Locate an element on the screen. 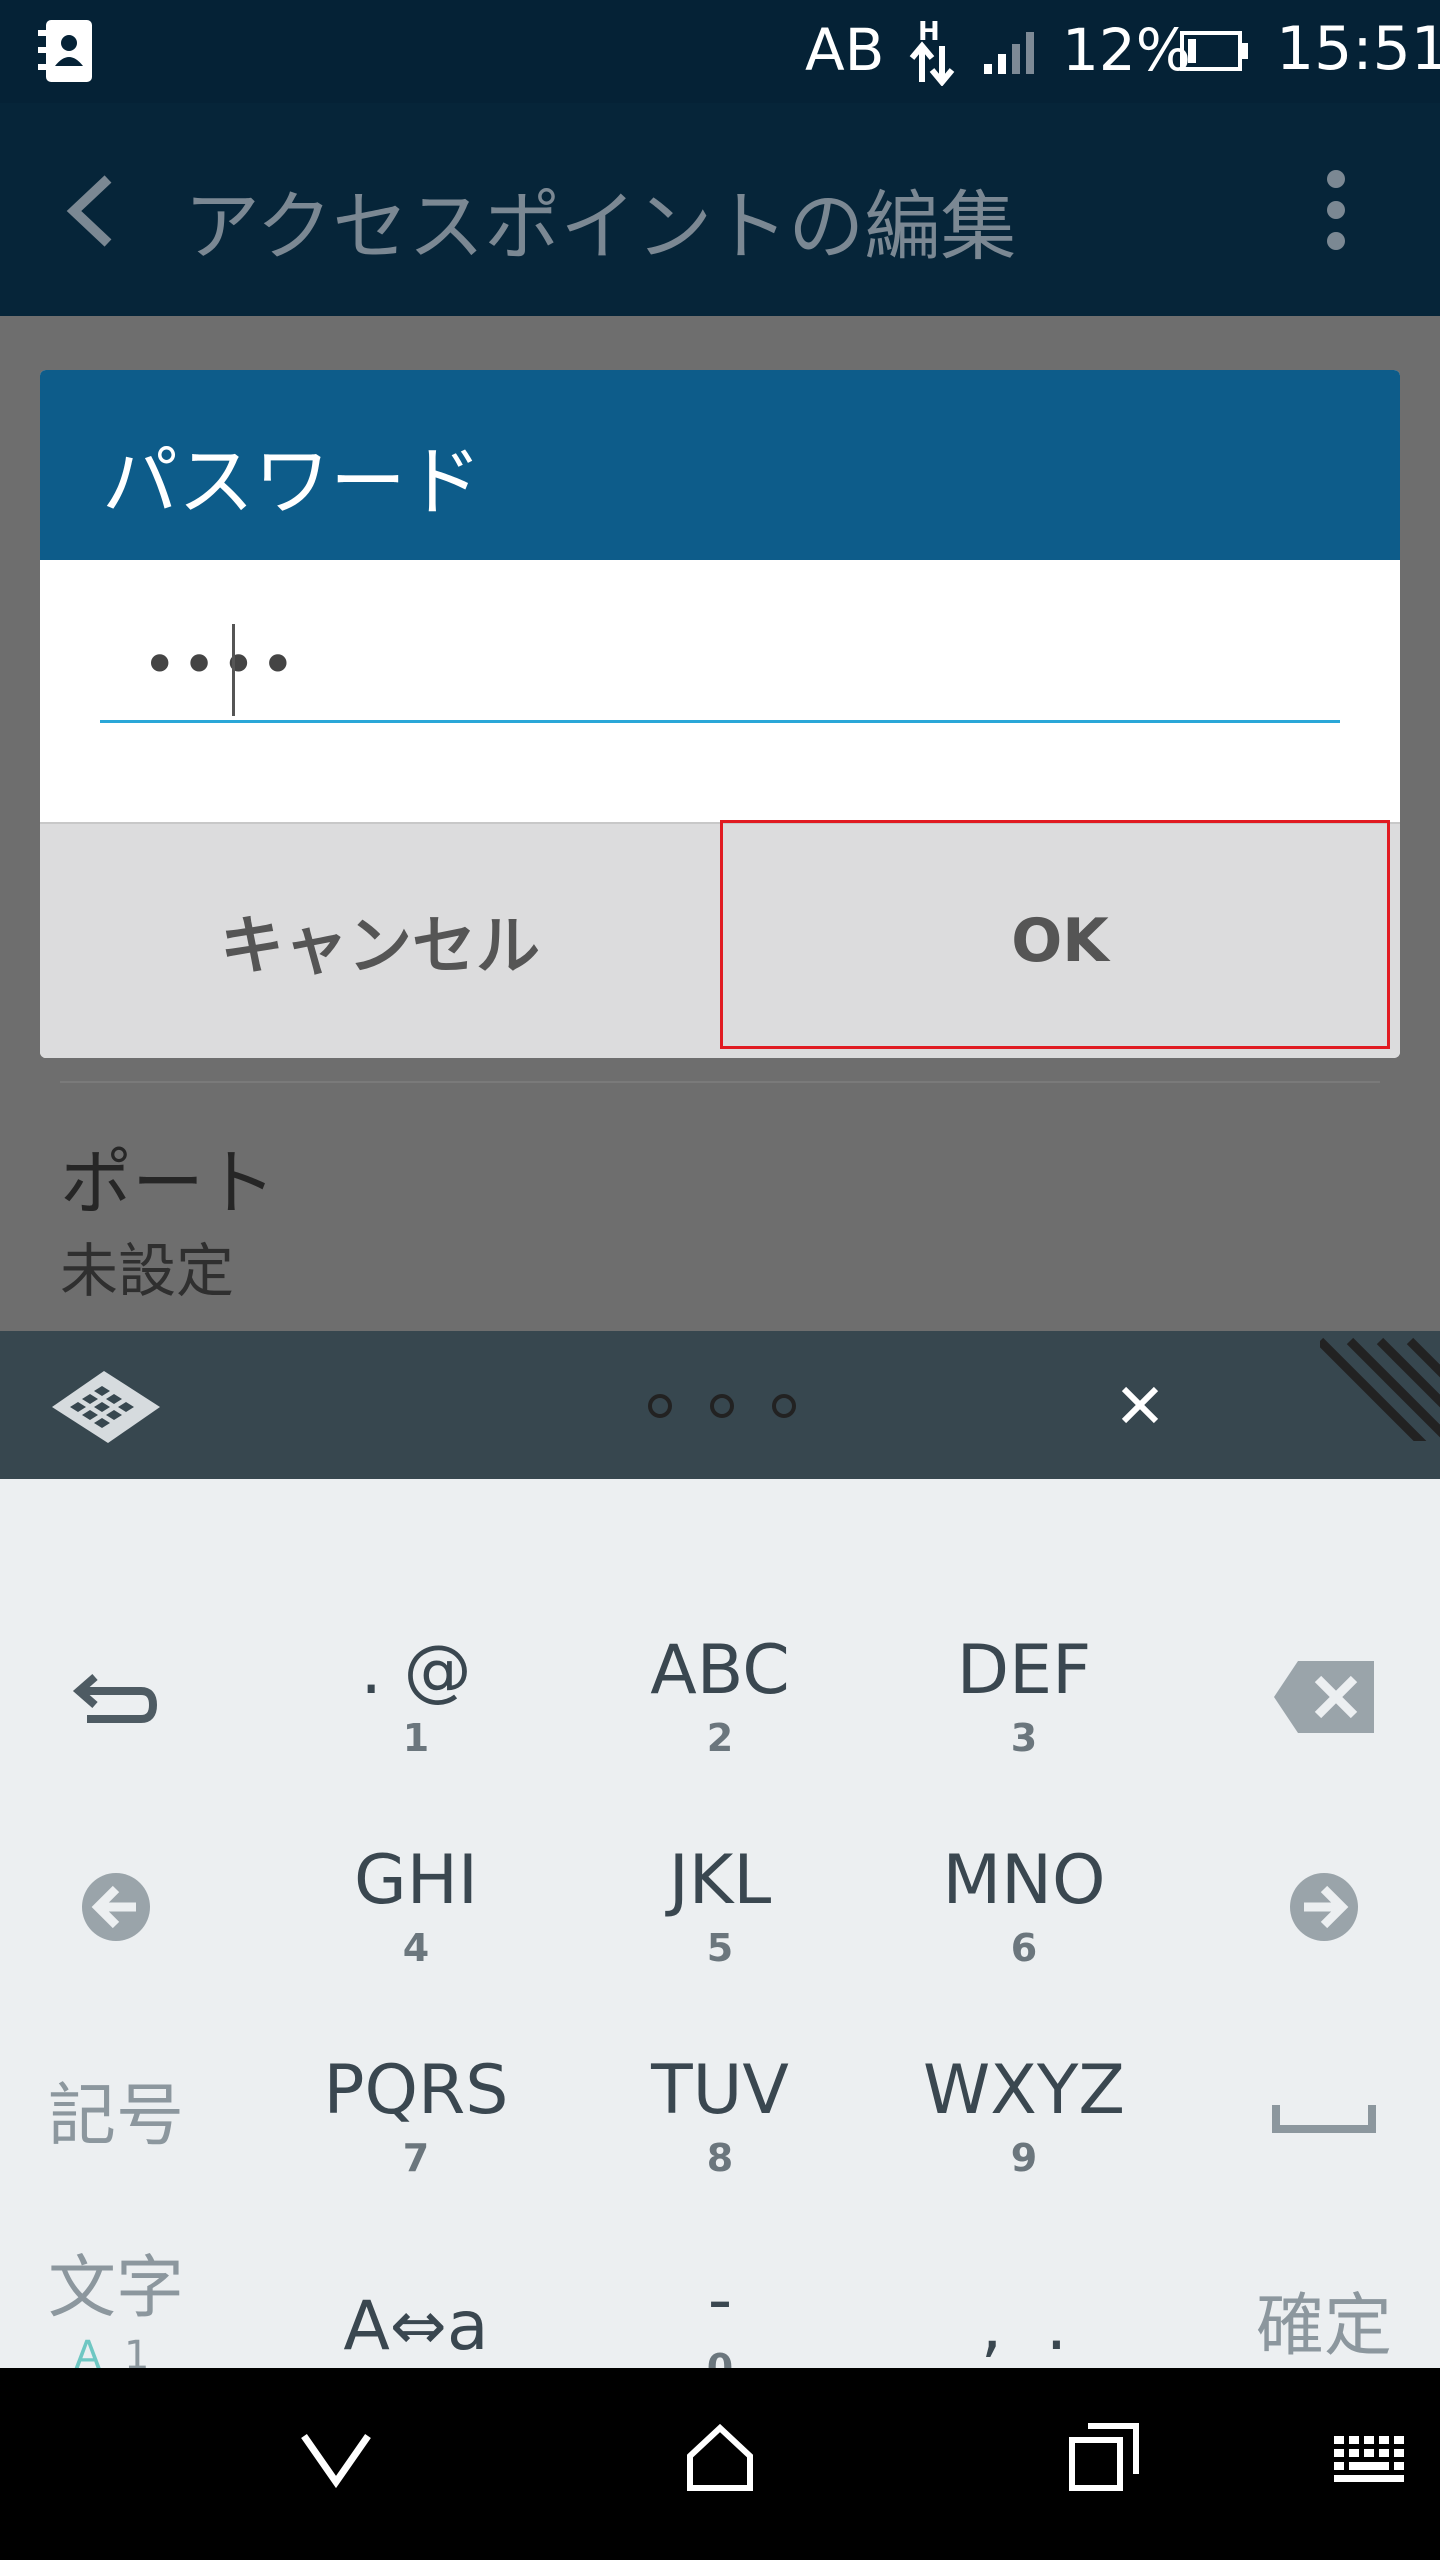 Image resolution: width=1440 pixels, height=2560 pixels. symbols-key: 記号 is located at coordinates (128, 2117).